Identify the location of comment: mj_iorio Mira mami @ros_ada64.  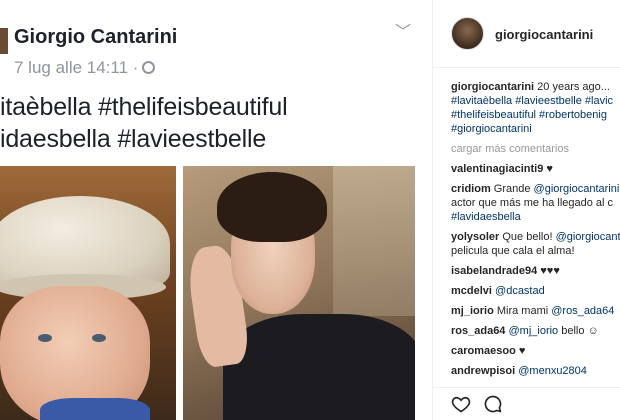
(535, 311).